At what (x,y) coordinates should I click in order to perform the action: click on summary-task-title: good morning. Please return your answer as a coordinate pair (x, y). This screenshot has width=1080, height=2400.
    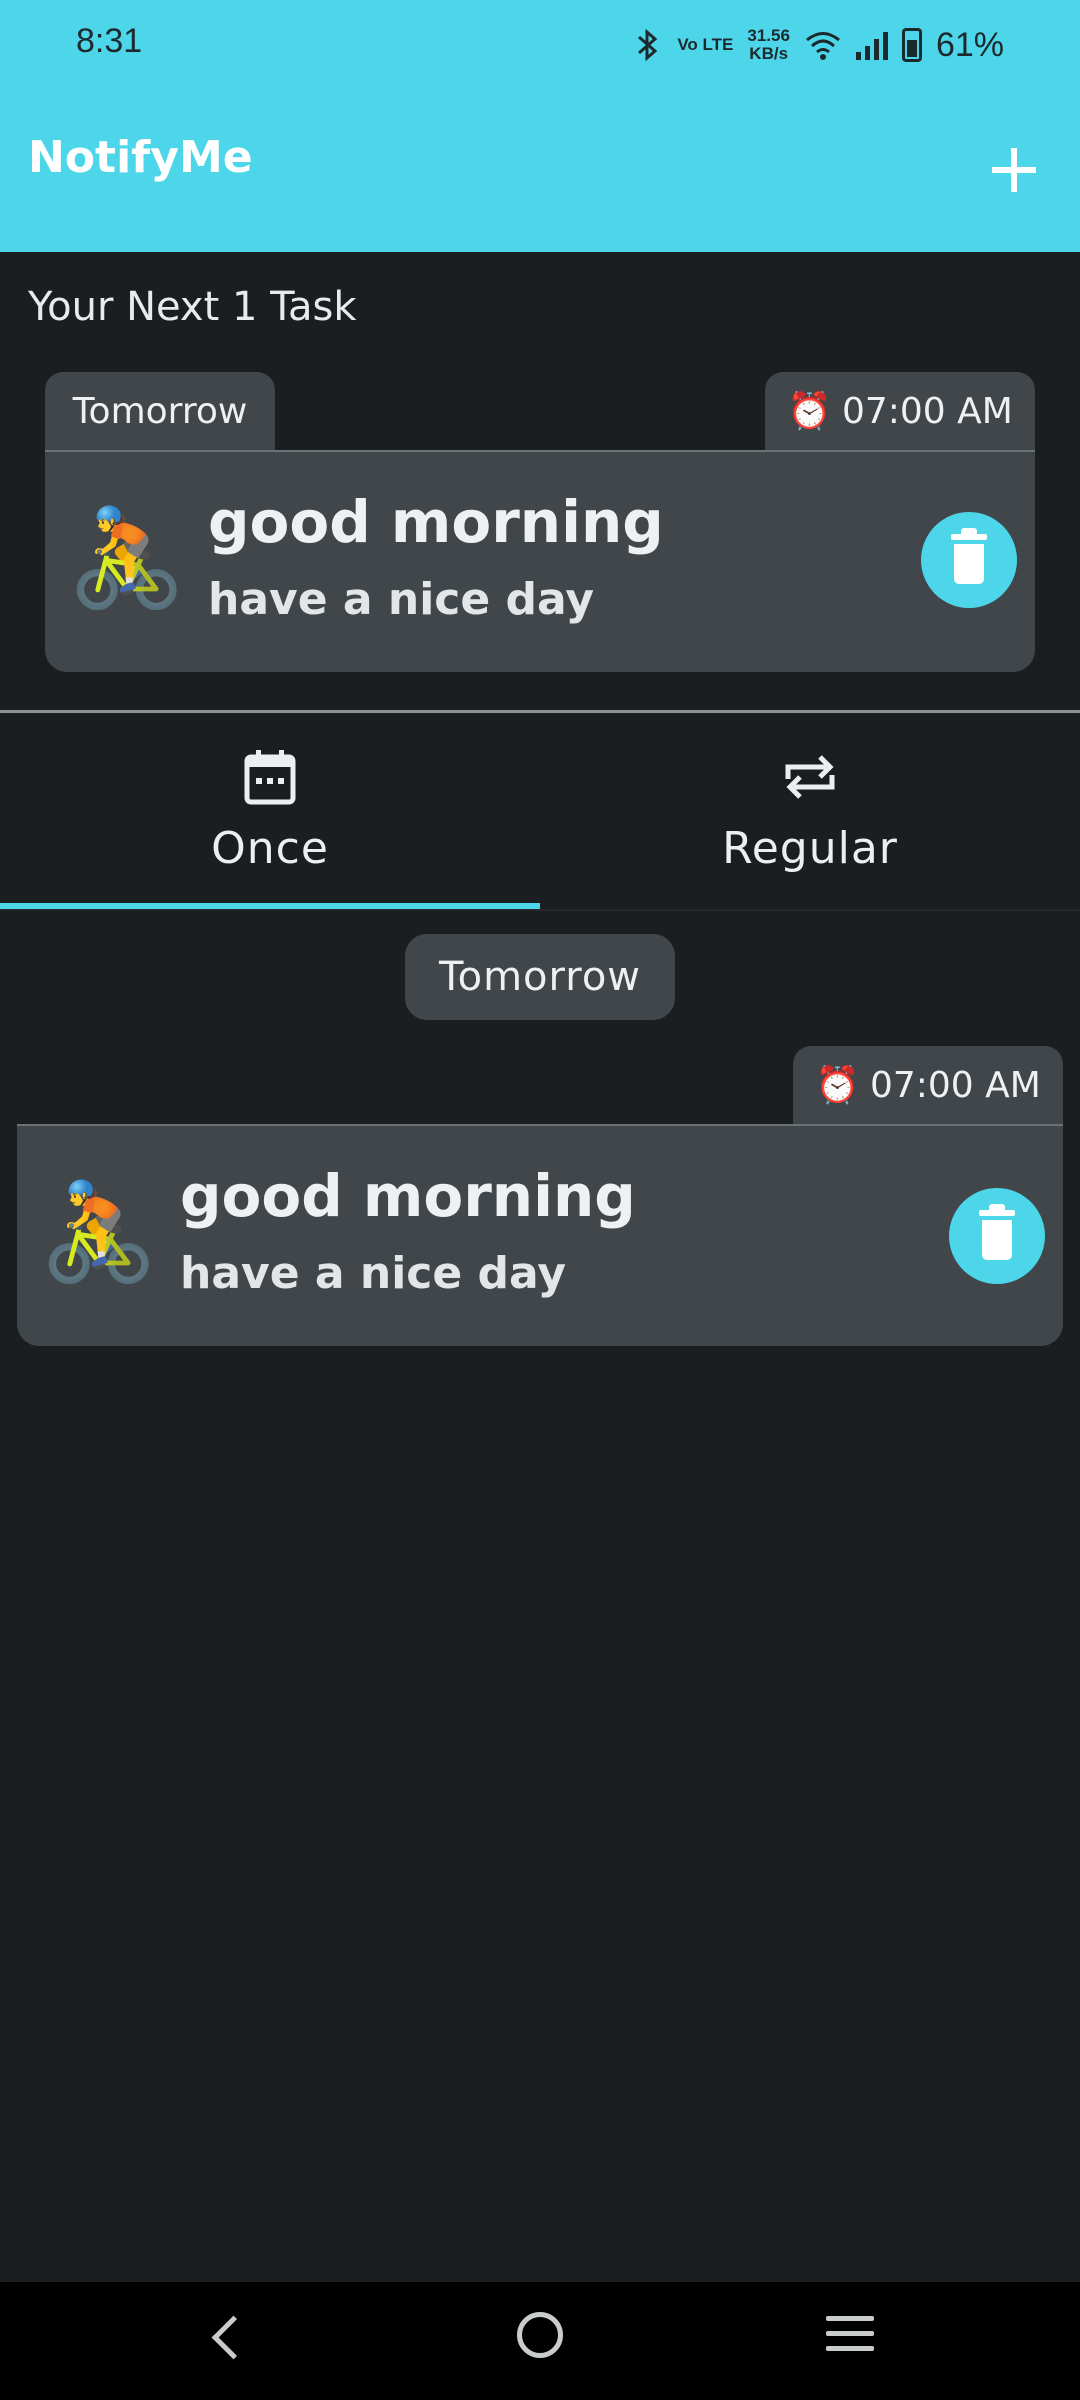
    Looking at the image, I should click on (436, 522).